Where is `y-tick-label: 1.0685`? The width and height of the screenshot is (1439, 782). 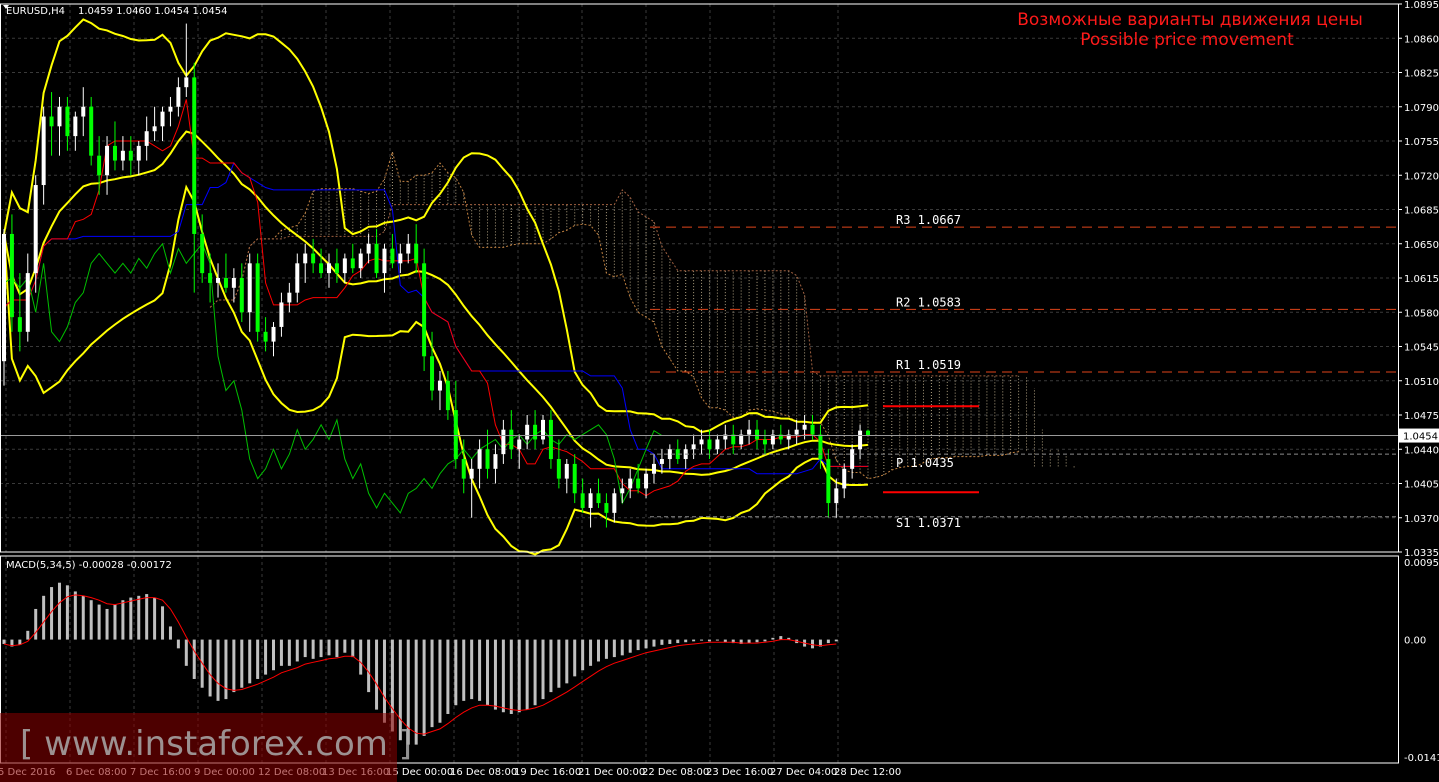
y-tick-label: 1.0685 is located at coordinates (1421, 211).